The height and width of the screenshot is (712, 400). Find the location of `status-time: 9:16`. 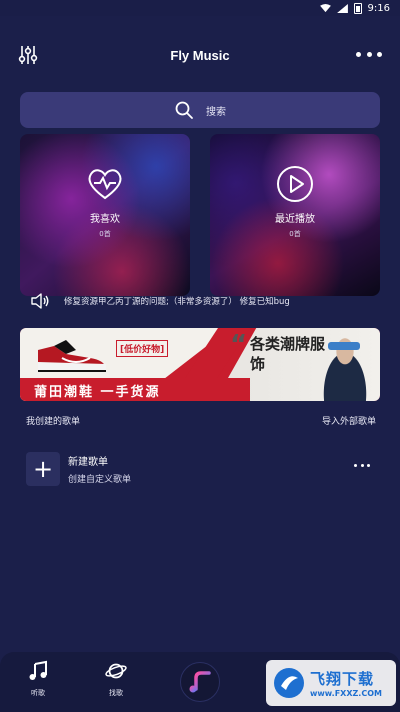

status-time: 9:16 is located at coordinates (378, 8).